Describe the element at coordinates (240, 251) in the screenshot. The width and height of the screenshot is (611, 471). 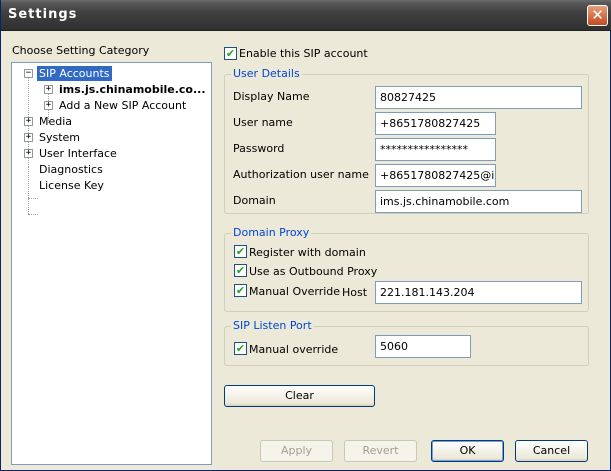
I see `register-domain-checkbox: ✔` at that location.